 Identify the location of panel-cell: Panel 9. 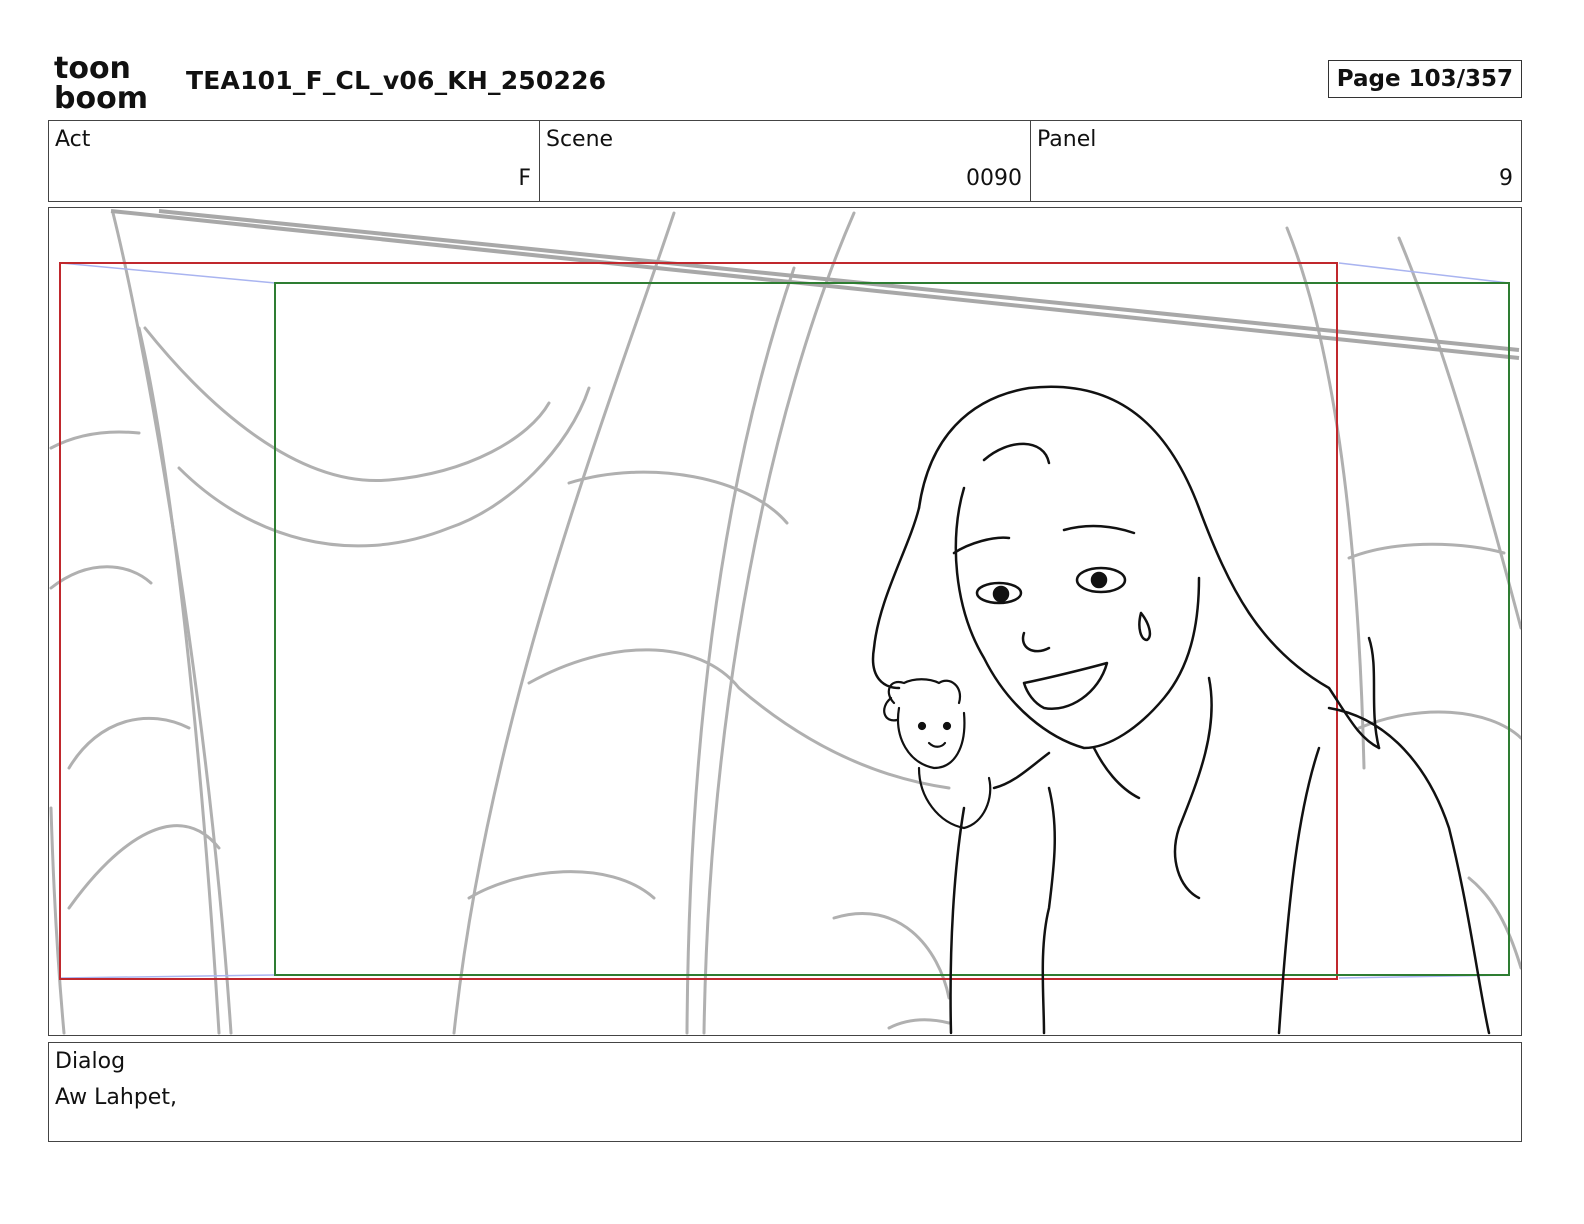
(1276, 161).